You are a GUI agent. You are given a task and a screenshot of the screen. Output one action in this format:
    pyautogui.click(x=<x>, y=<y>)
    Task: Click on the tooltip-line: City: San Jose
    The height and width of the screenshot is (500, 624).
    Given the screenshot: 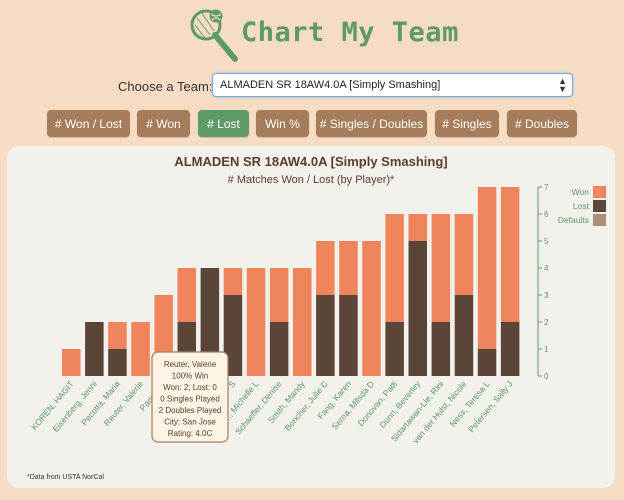 What is the action you would take?
    pyautogui.click(x=190, y=422)
    